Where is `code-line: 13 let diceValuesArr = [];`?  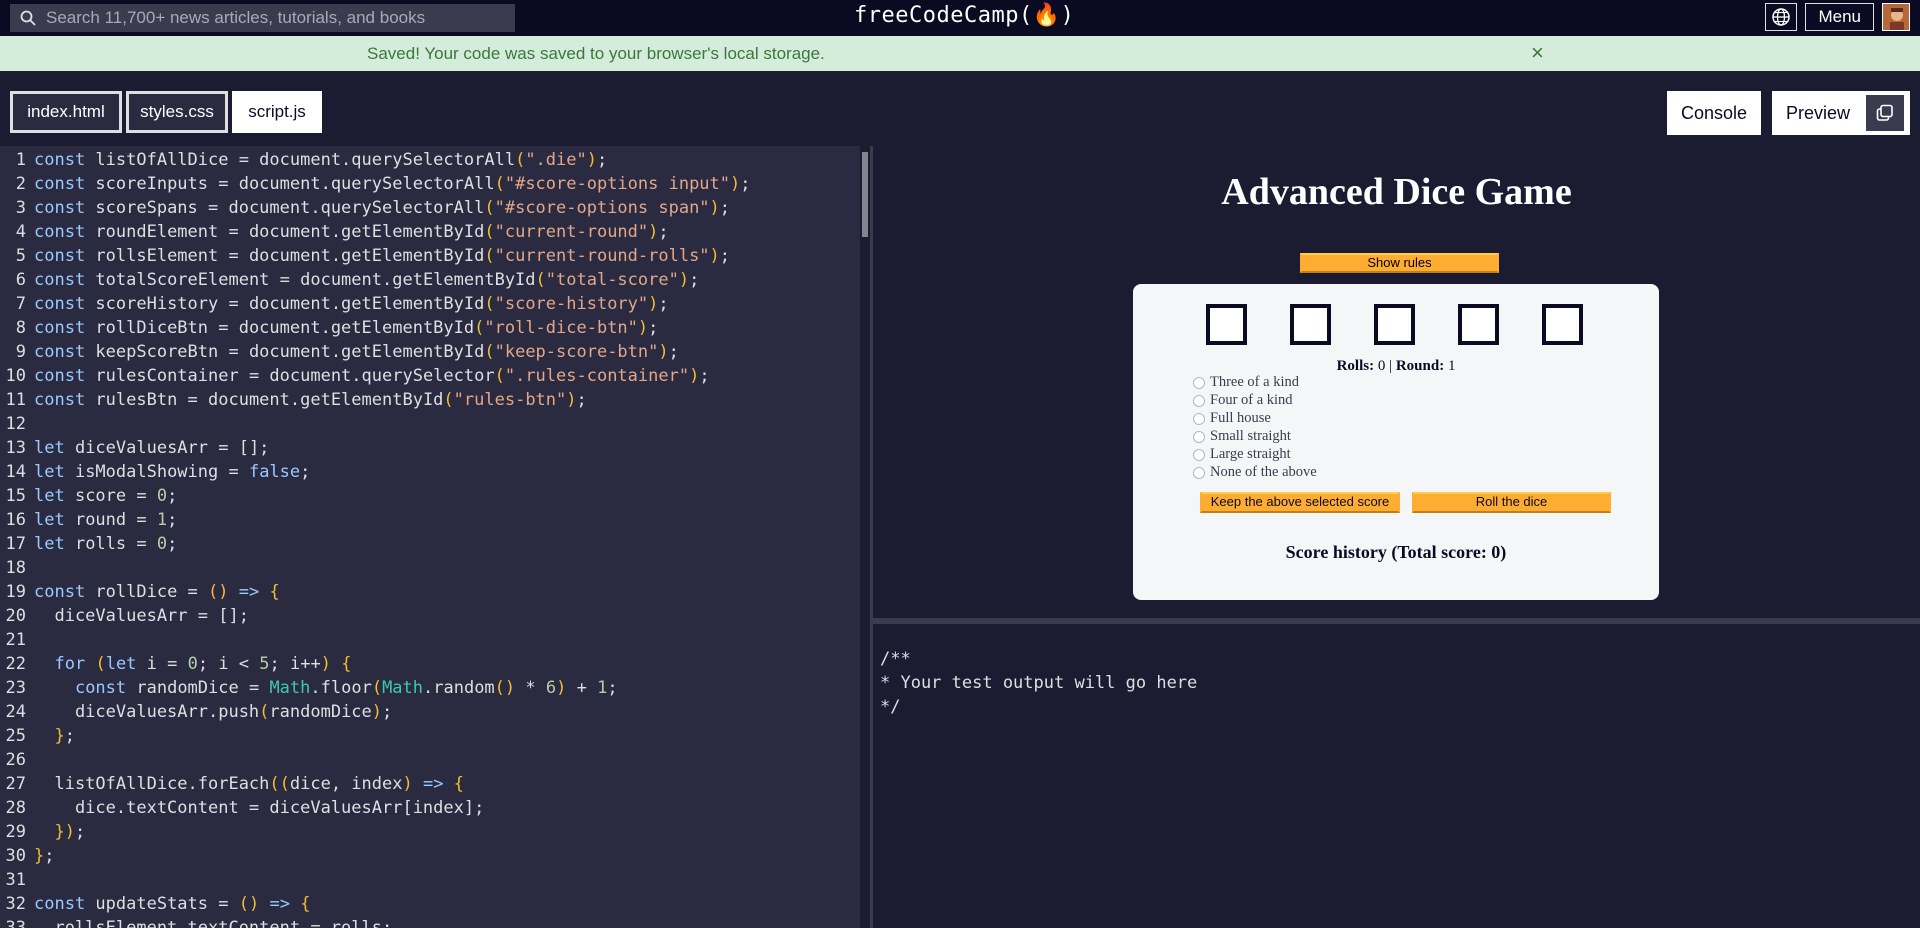
code-line: 13 let diceValuesArr = []; is located at coordinates (135, 448).